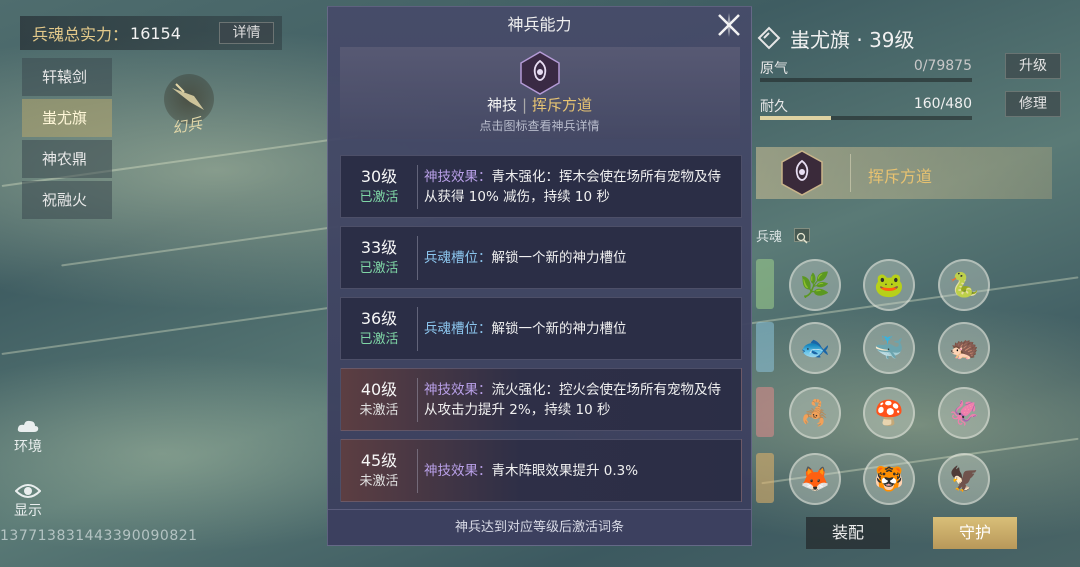  I want to click on weapon-item-chiyou: 蚩尤旗, so click(67, 118).